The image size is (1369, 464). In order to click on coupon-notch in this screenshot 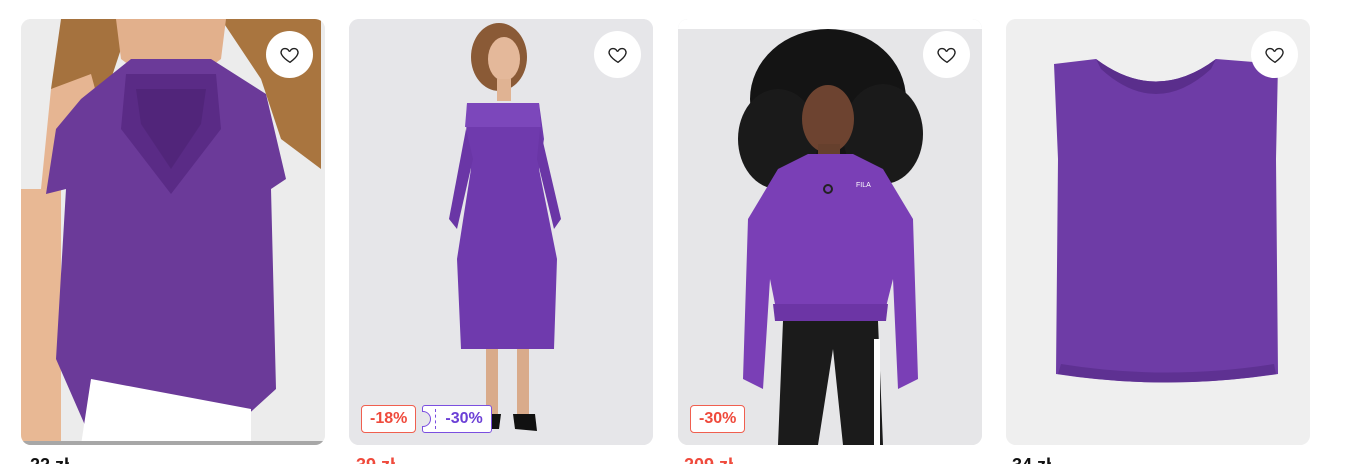, I will do `click(427, 419)`.